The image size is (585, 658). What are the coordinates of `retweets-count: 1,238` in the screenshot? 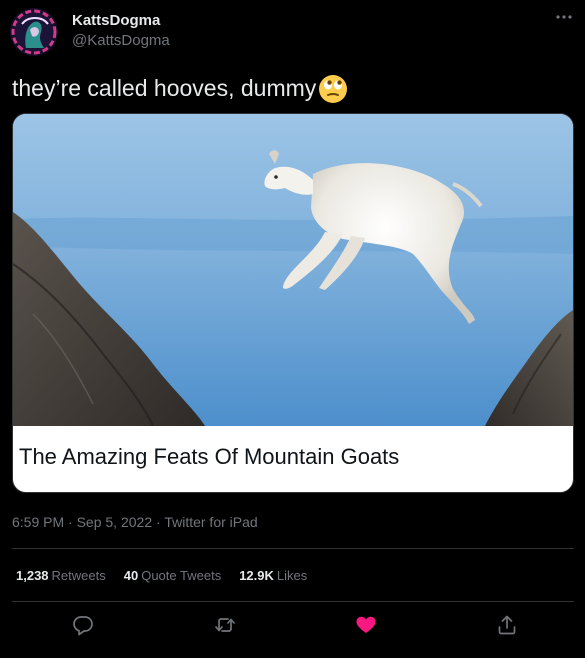 It's located at (32, 575).